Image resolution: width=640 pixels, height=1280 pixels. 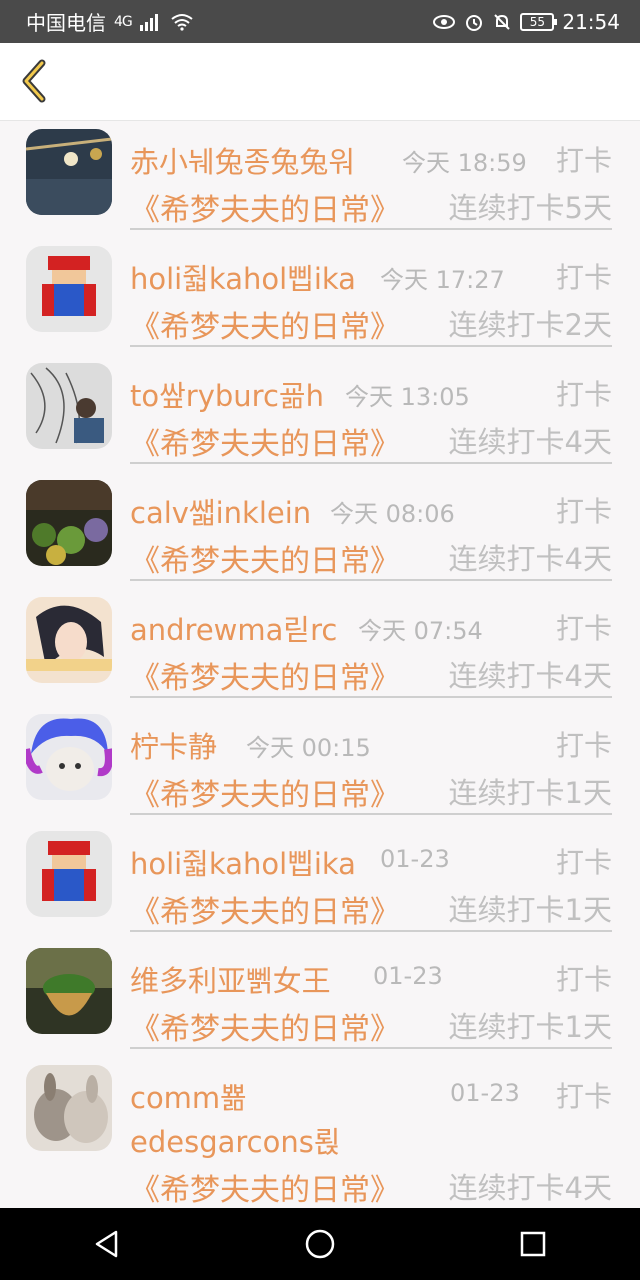 What do you see at coordinates (242, 160) in the screenshot?
I see `user-name: 赤小눼兔종兔兔워` at bounding box center [242, 160].